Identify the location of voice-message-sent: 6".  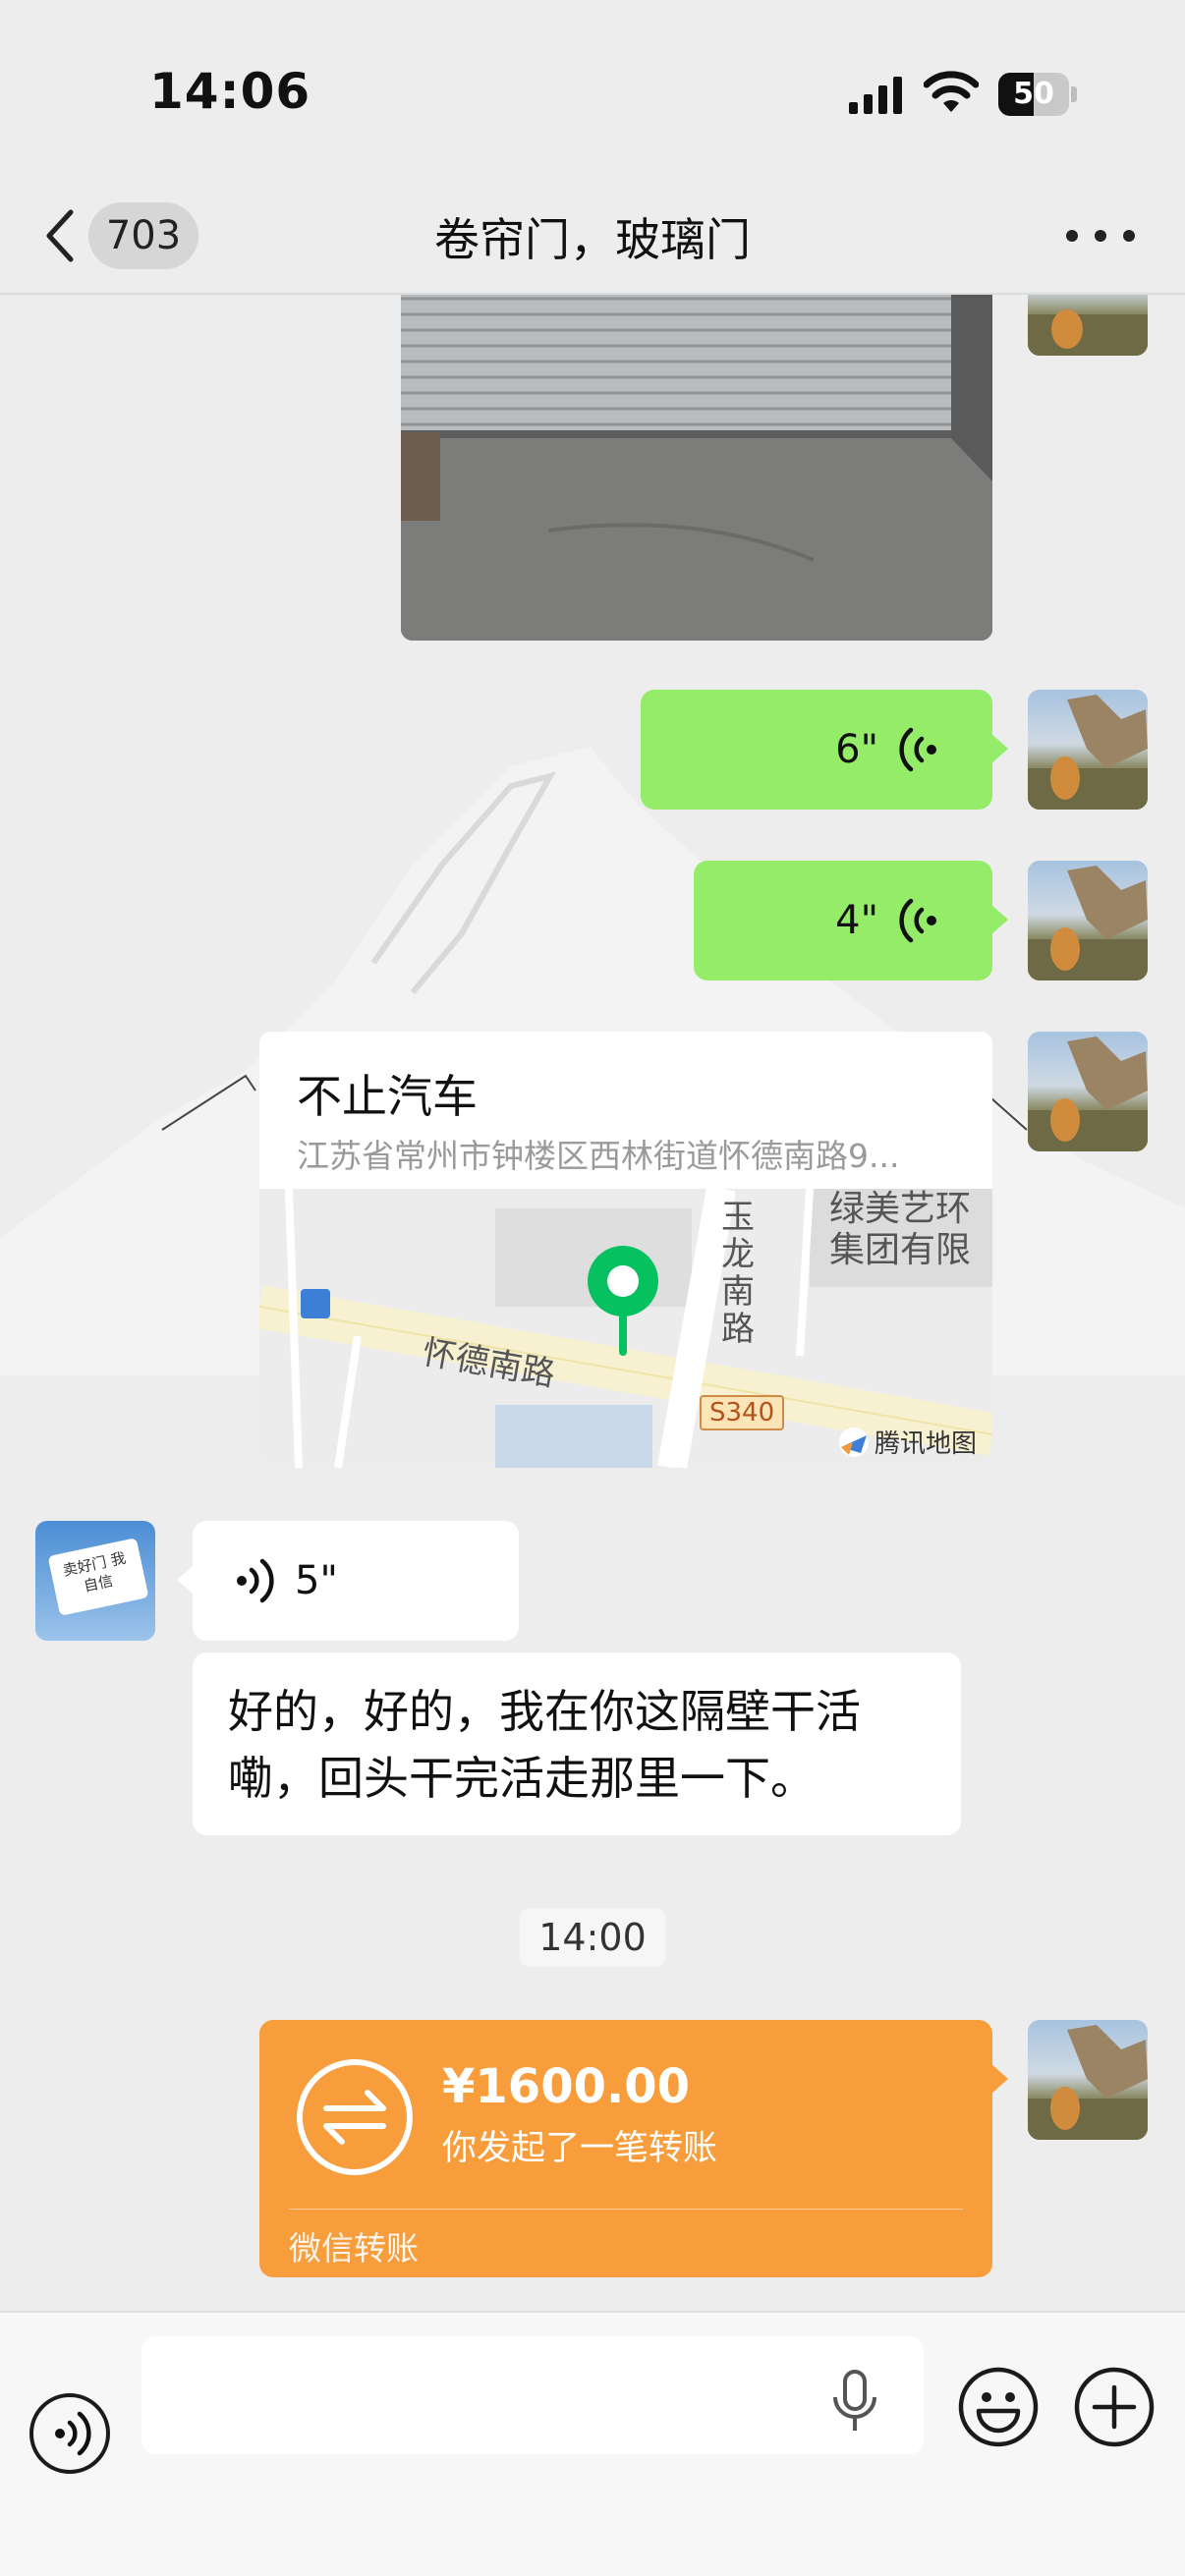
(825, 750).